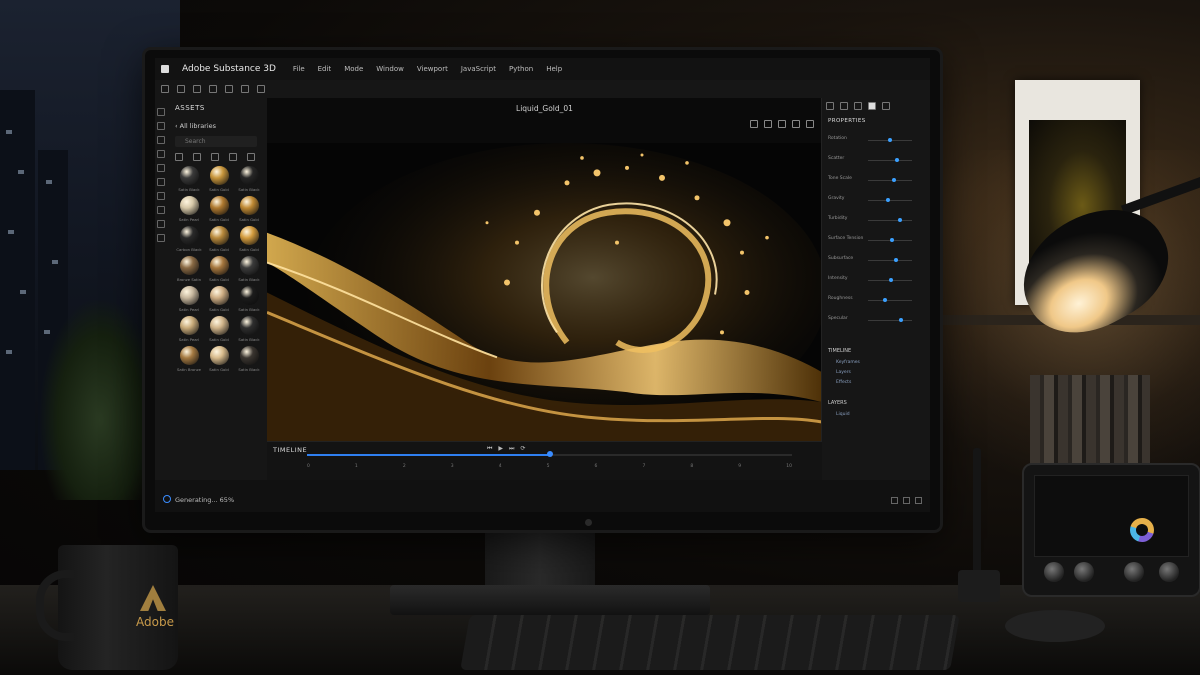  What do you see at coordinates (161, 154) in the screenshot?
I see `scale-tool-icon` at bounding box center [161, 154].